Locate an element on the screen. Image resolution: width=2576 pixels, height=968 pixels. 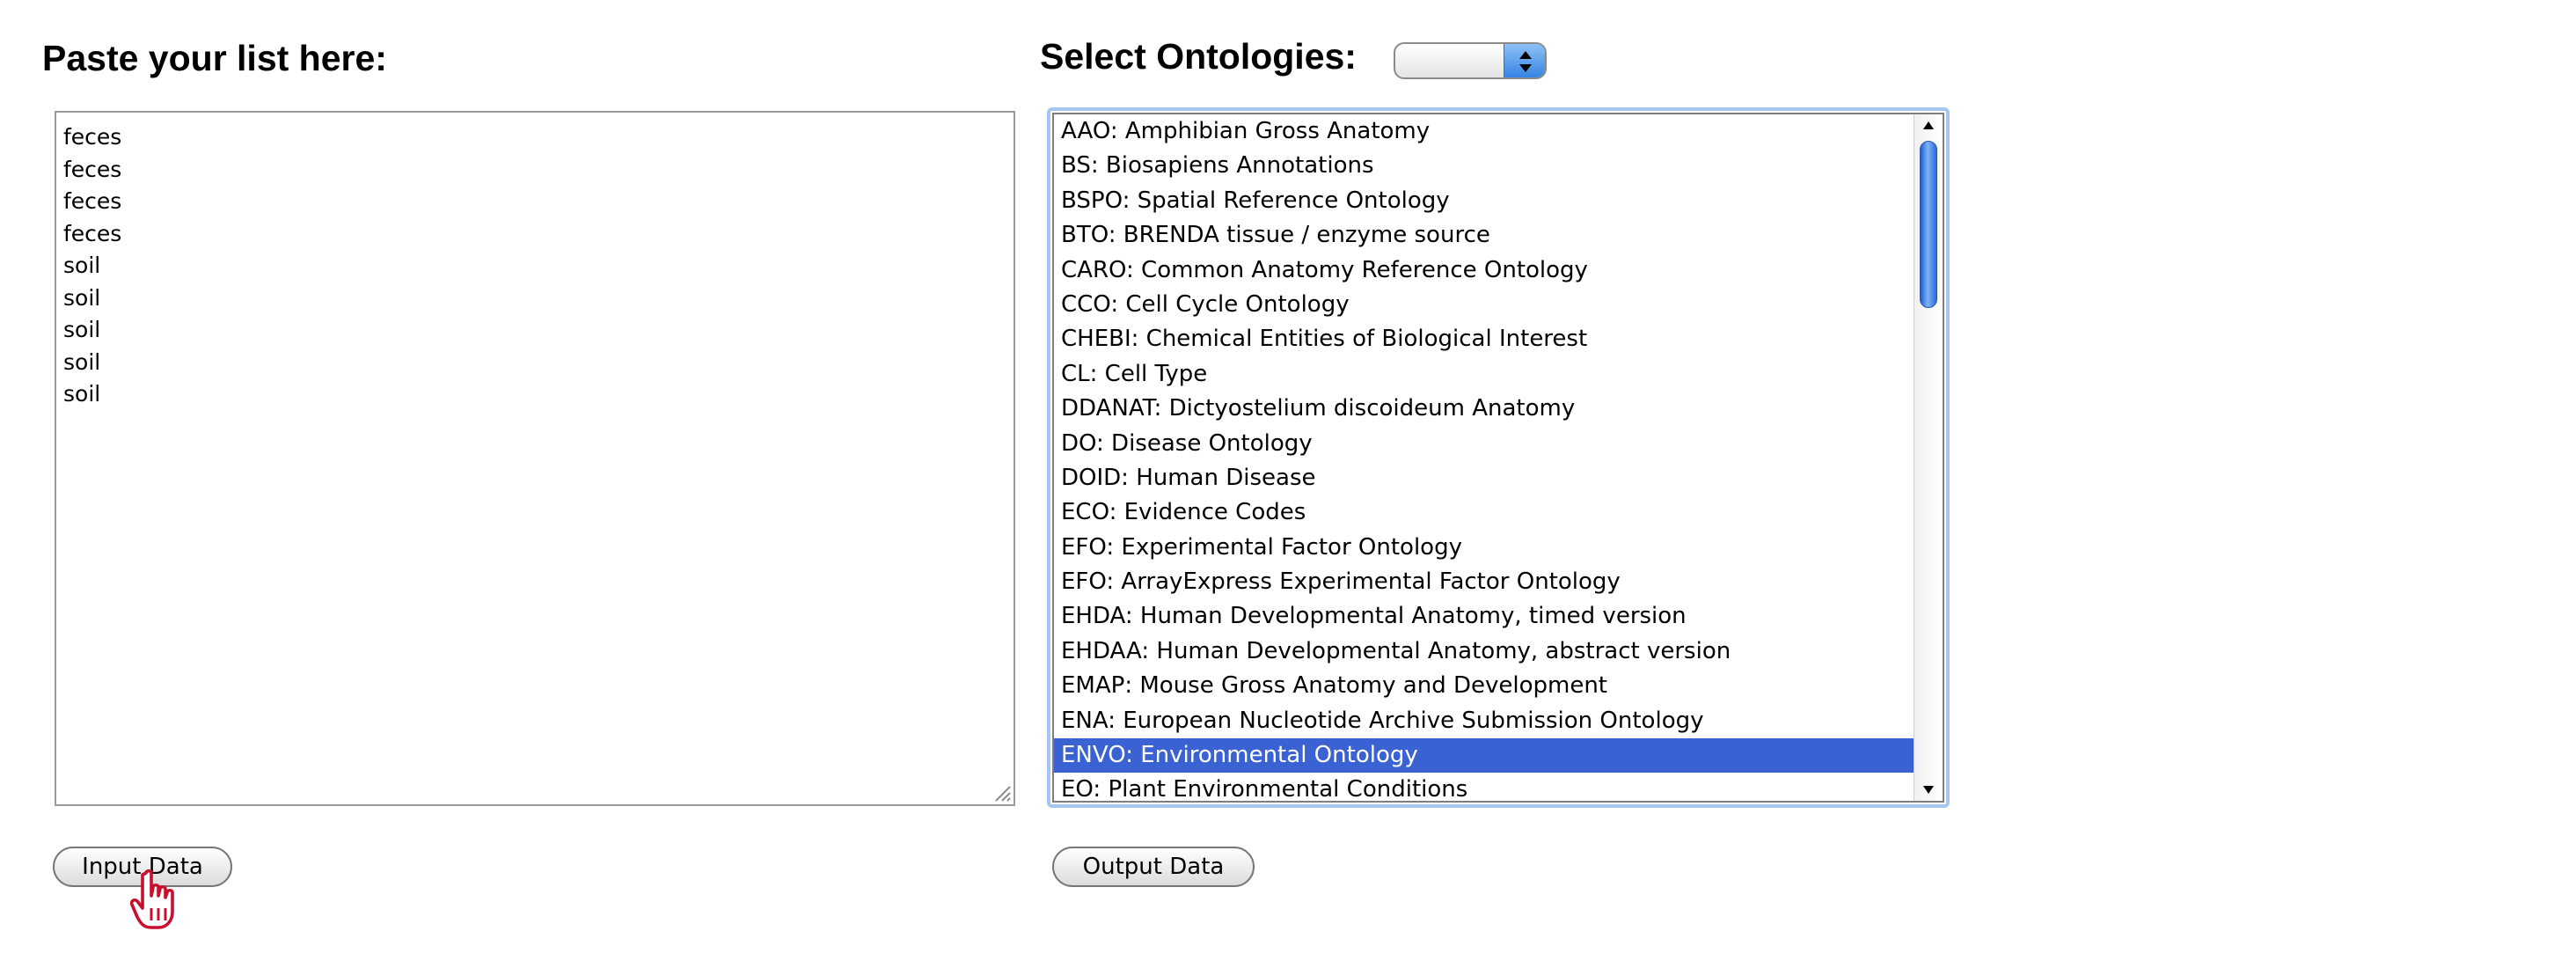
ontology-option: DOID: Human Disease is located at coordinates (1484, 478).